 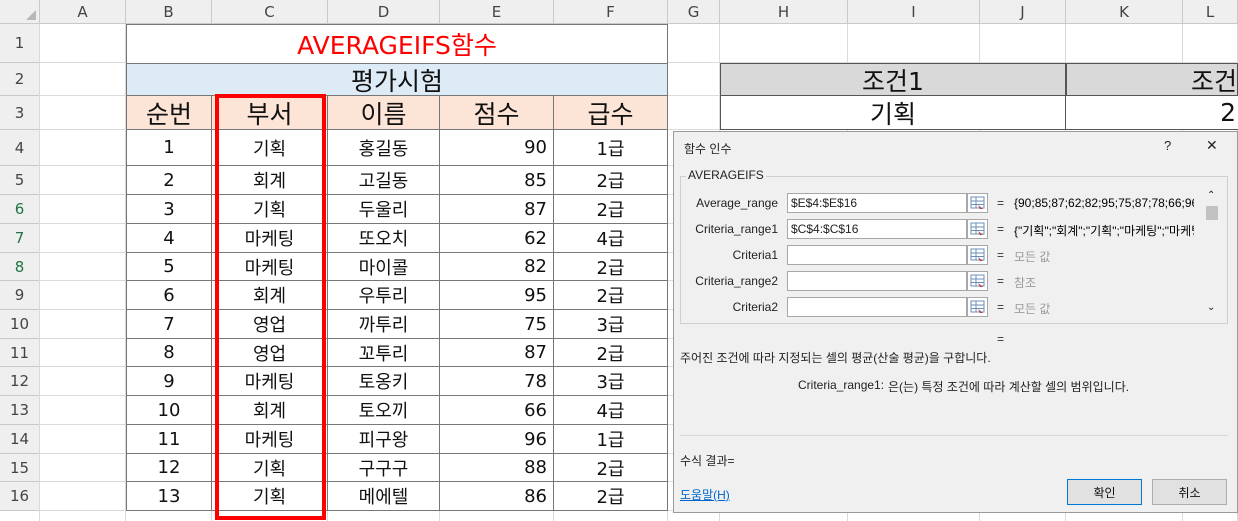 What do you see at coordinates (20, 468) in the screenshot?
I see `row-header-15: 15` at bounding box center [20, 468].